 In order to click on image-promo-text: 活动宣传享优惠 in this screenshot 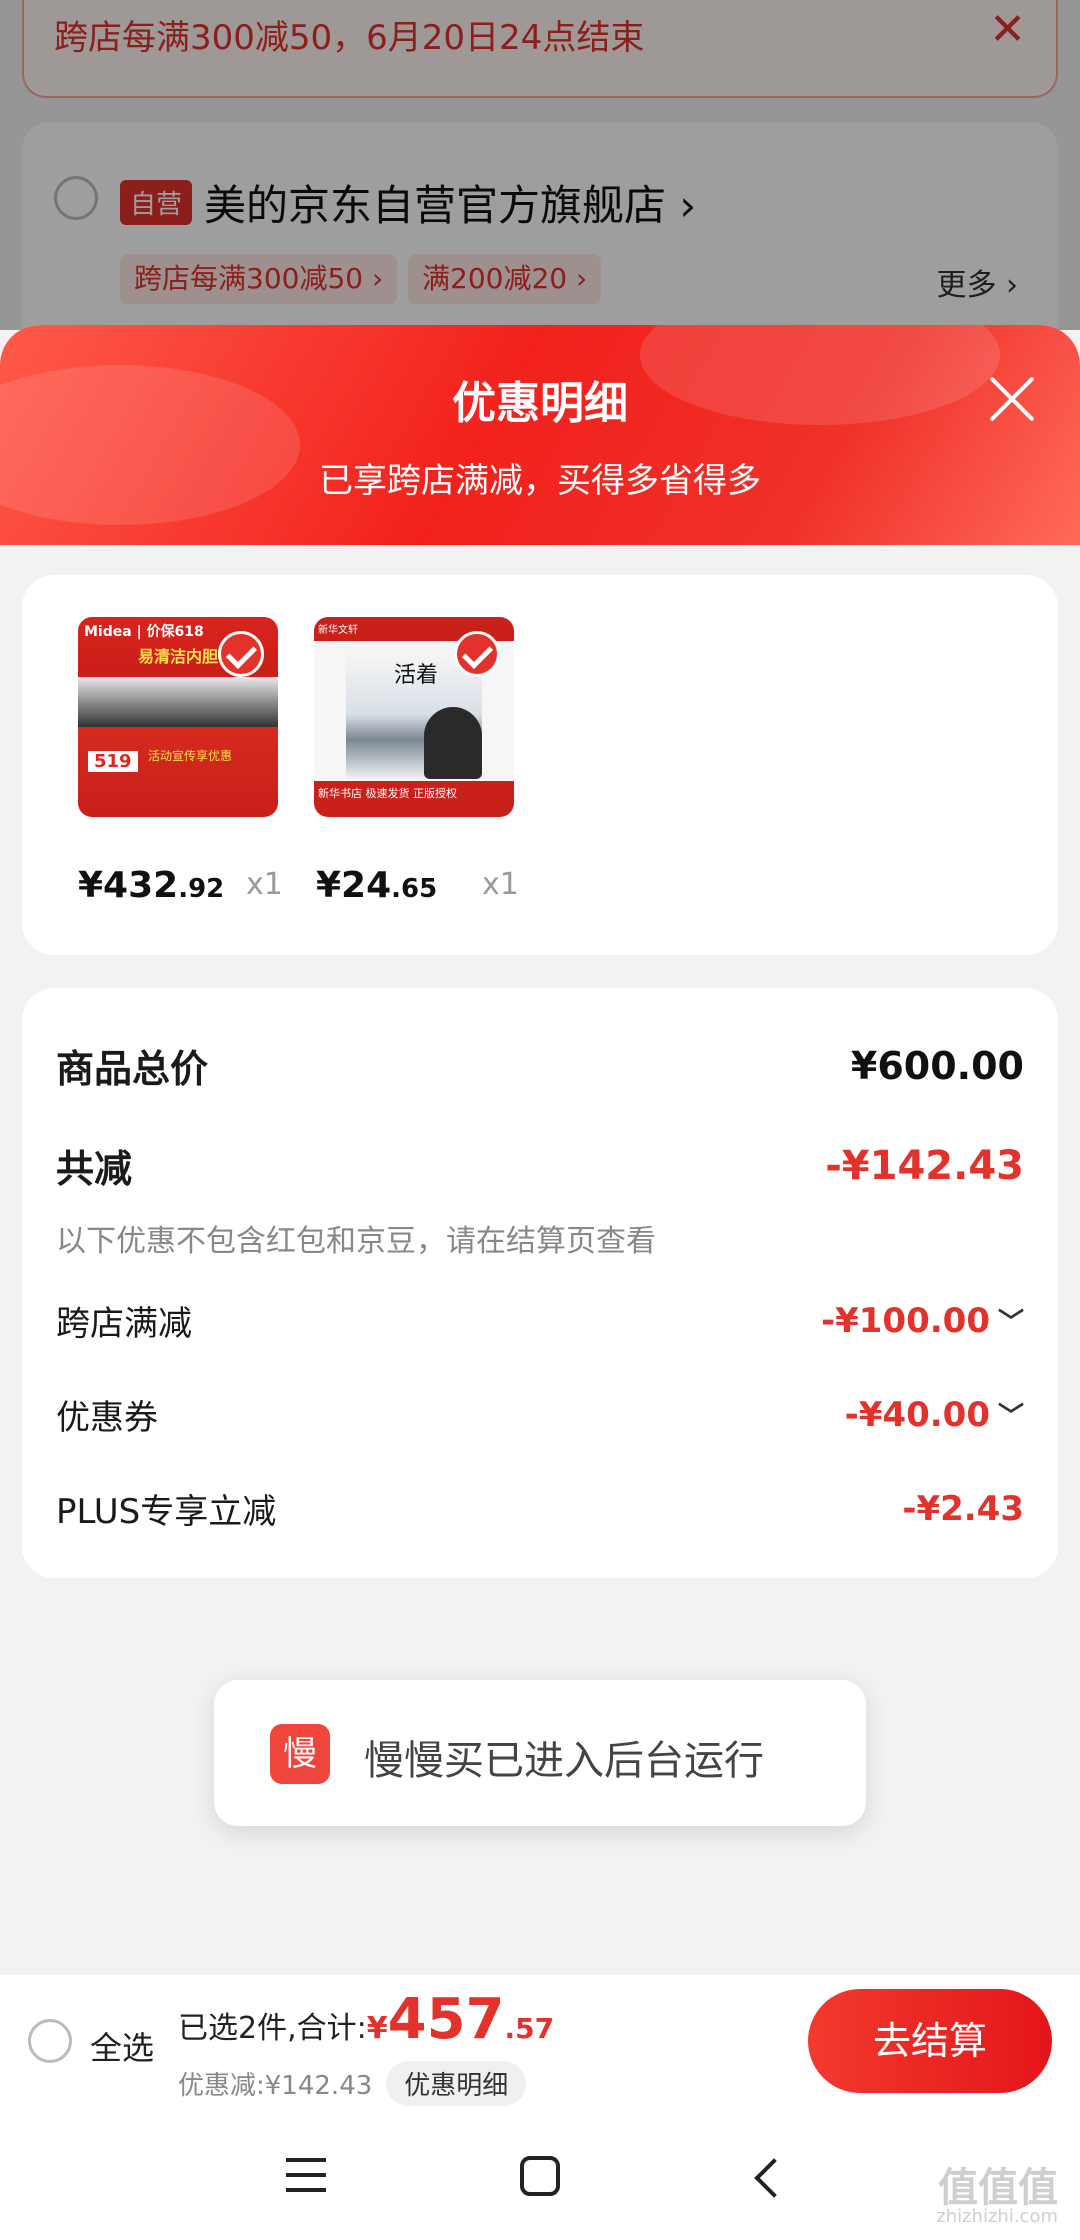, I will do `click(190, 756)`.